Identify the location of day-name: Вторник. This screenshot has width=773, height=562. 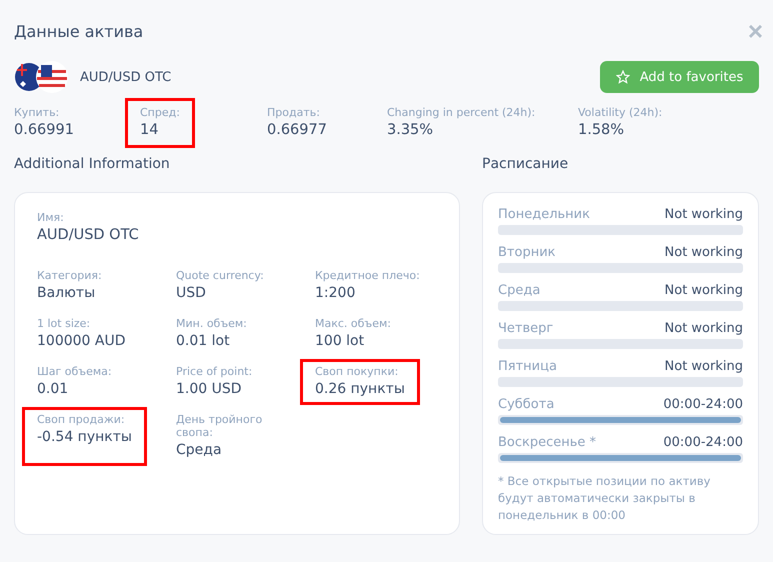
(527, 252).